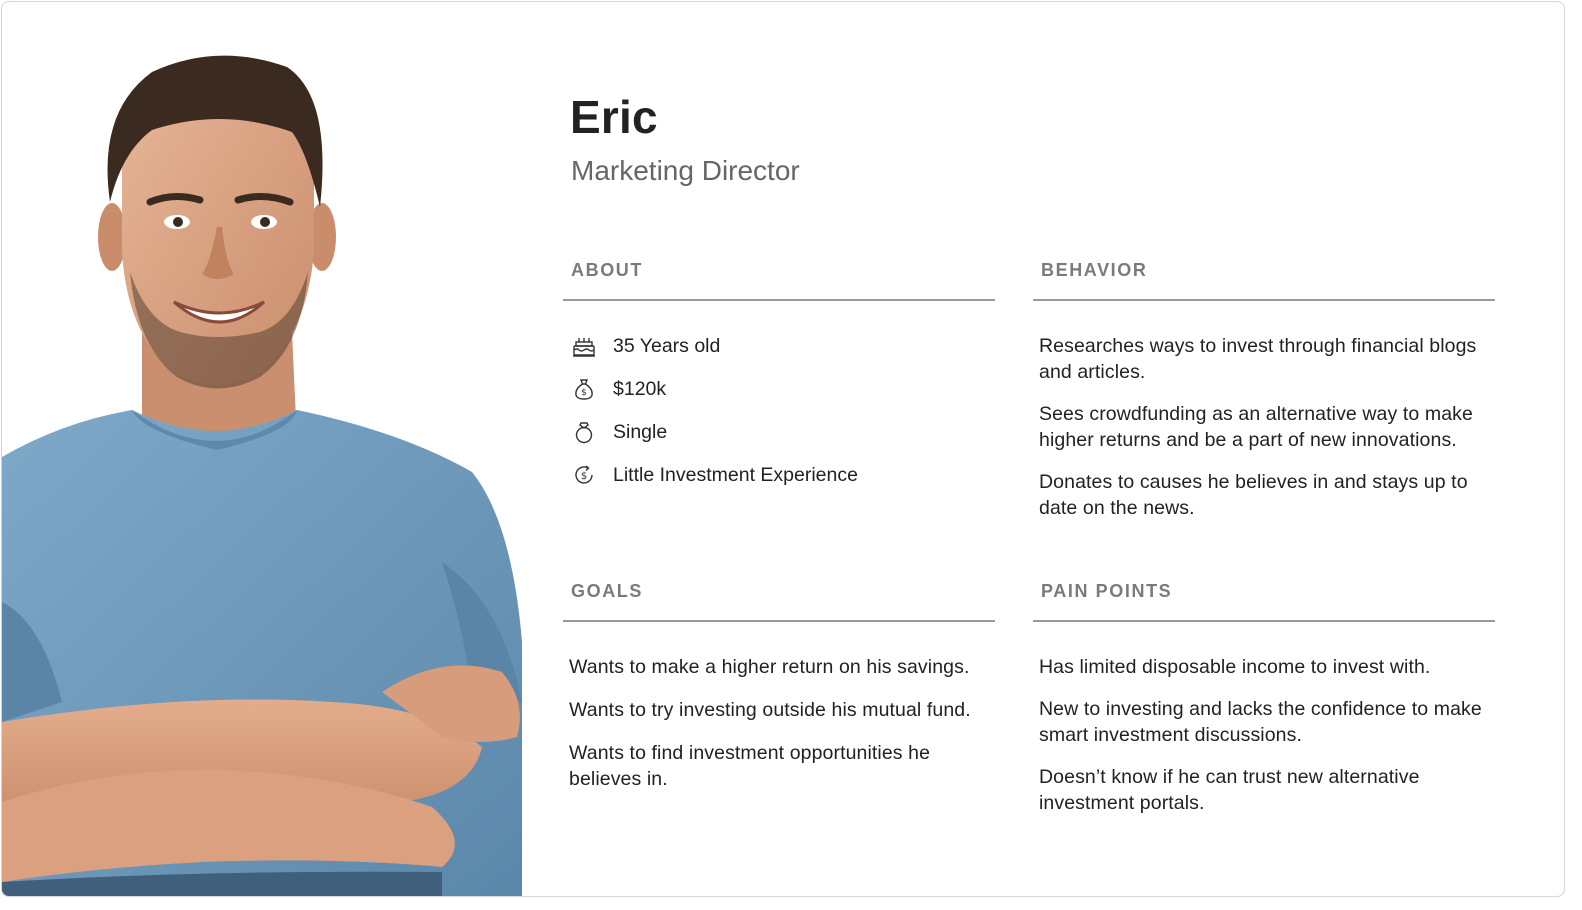 The width and height of the screenshot is (1582, 910). I want to click on pain-points-divider, so click(1264, 621).